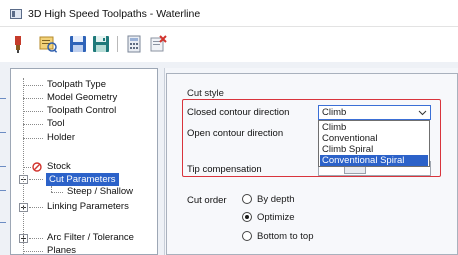  What do you see at coordinates (374, 138) in the screenshot?
I see `dropdown-option-conventional: Conventional` at bounding box center [374, 138].